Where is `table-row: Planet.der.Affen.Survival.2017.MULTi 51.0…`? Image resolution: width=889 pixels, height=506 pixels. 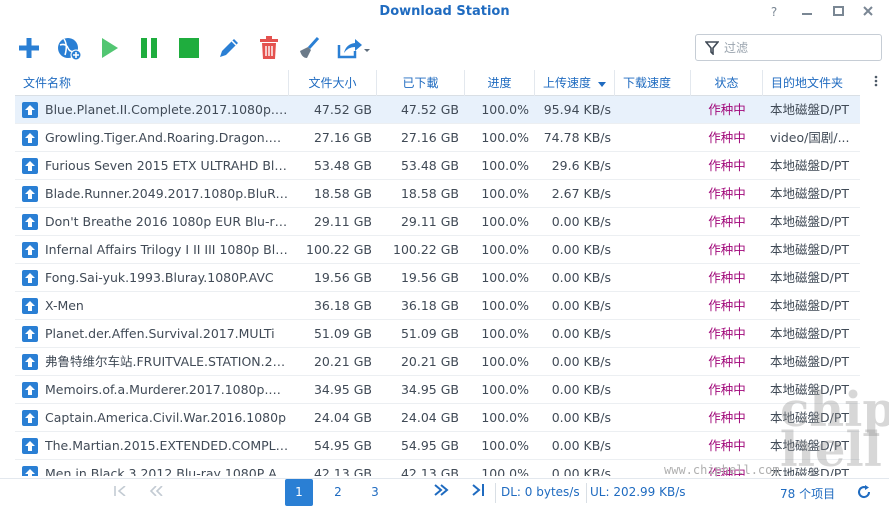
table-row: Planet.der.Affen.Survival.2017.MULTi 51.0… is located at coordinates (437, 334).